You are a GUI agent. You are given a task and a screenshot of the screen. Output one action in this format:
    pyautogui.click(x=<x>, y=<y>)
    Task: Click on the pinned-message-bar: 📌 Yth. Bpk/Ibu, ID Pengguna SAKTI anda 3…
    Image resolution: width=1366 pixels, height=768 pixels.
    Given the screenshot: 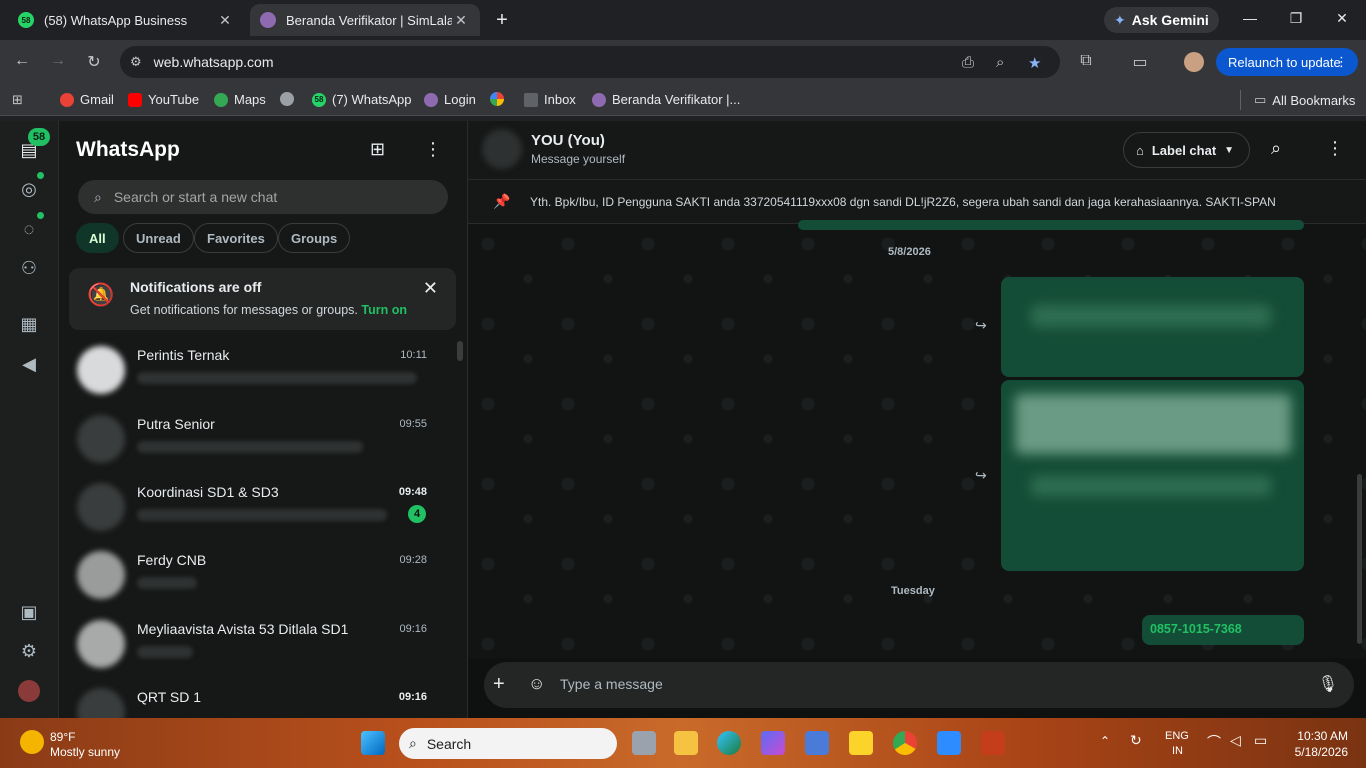 What is the action you would take?
    pyautogui.click(x=917, y=202)
    